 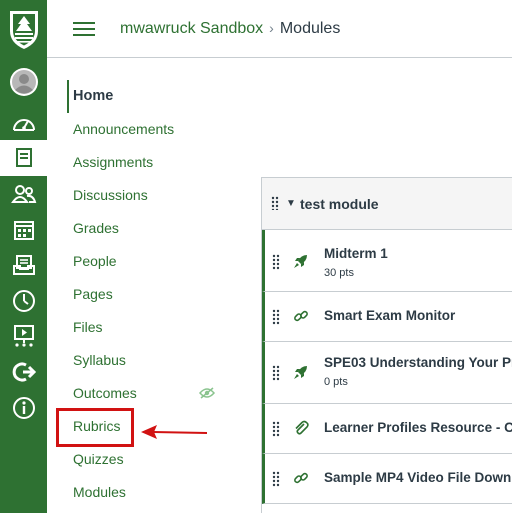 I want to click on collapse-caret-icon: ▼, so click(x=291, y=204).